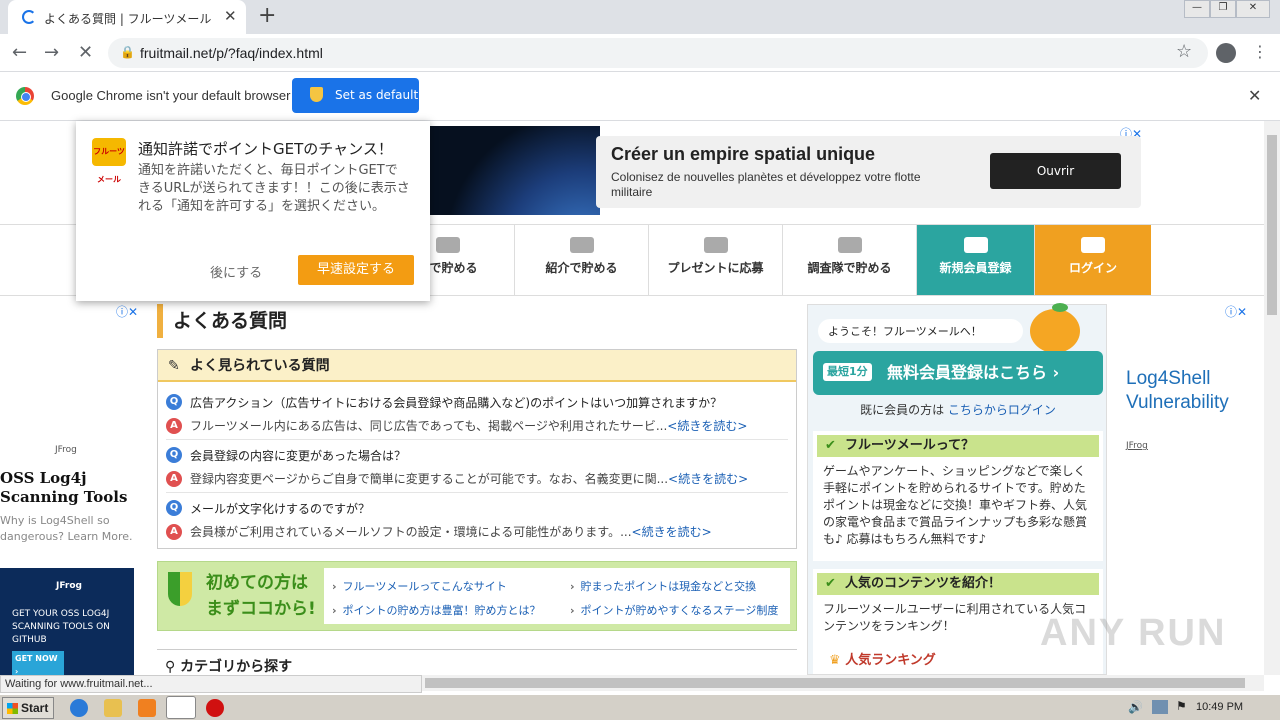 This screenshot has height=720, width=1280. What do you see at coordinates (1133, 633) in the screenshot?
I see `watermark: ANY RUN` at bounding box center [1133, 633].